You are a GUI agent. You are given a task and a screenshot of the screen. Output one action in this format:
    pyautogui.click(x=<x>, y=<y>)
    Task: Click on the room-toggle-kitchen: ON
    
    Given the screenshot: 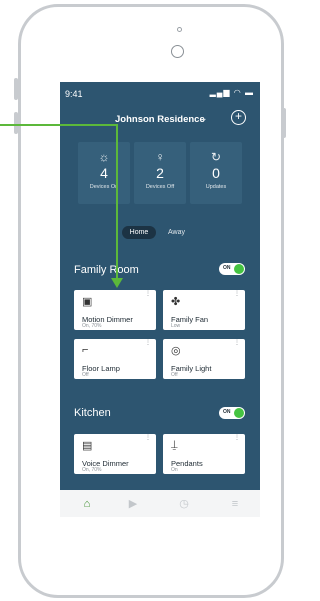 What is the action you would take?
    pyautogui.click(x=232, y=413)
    